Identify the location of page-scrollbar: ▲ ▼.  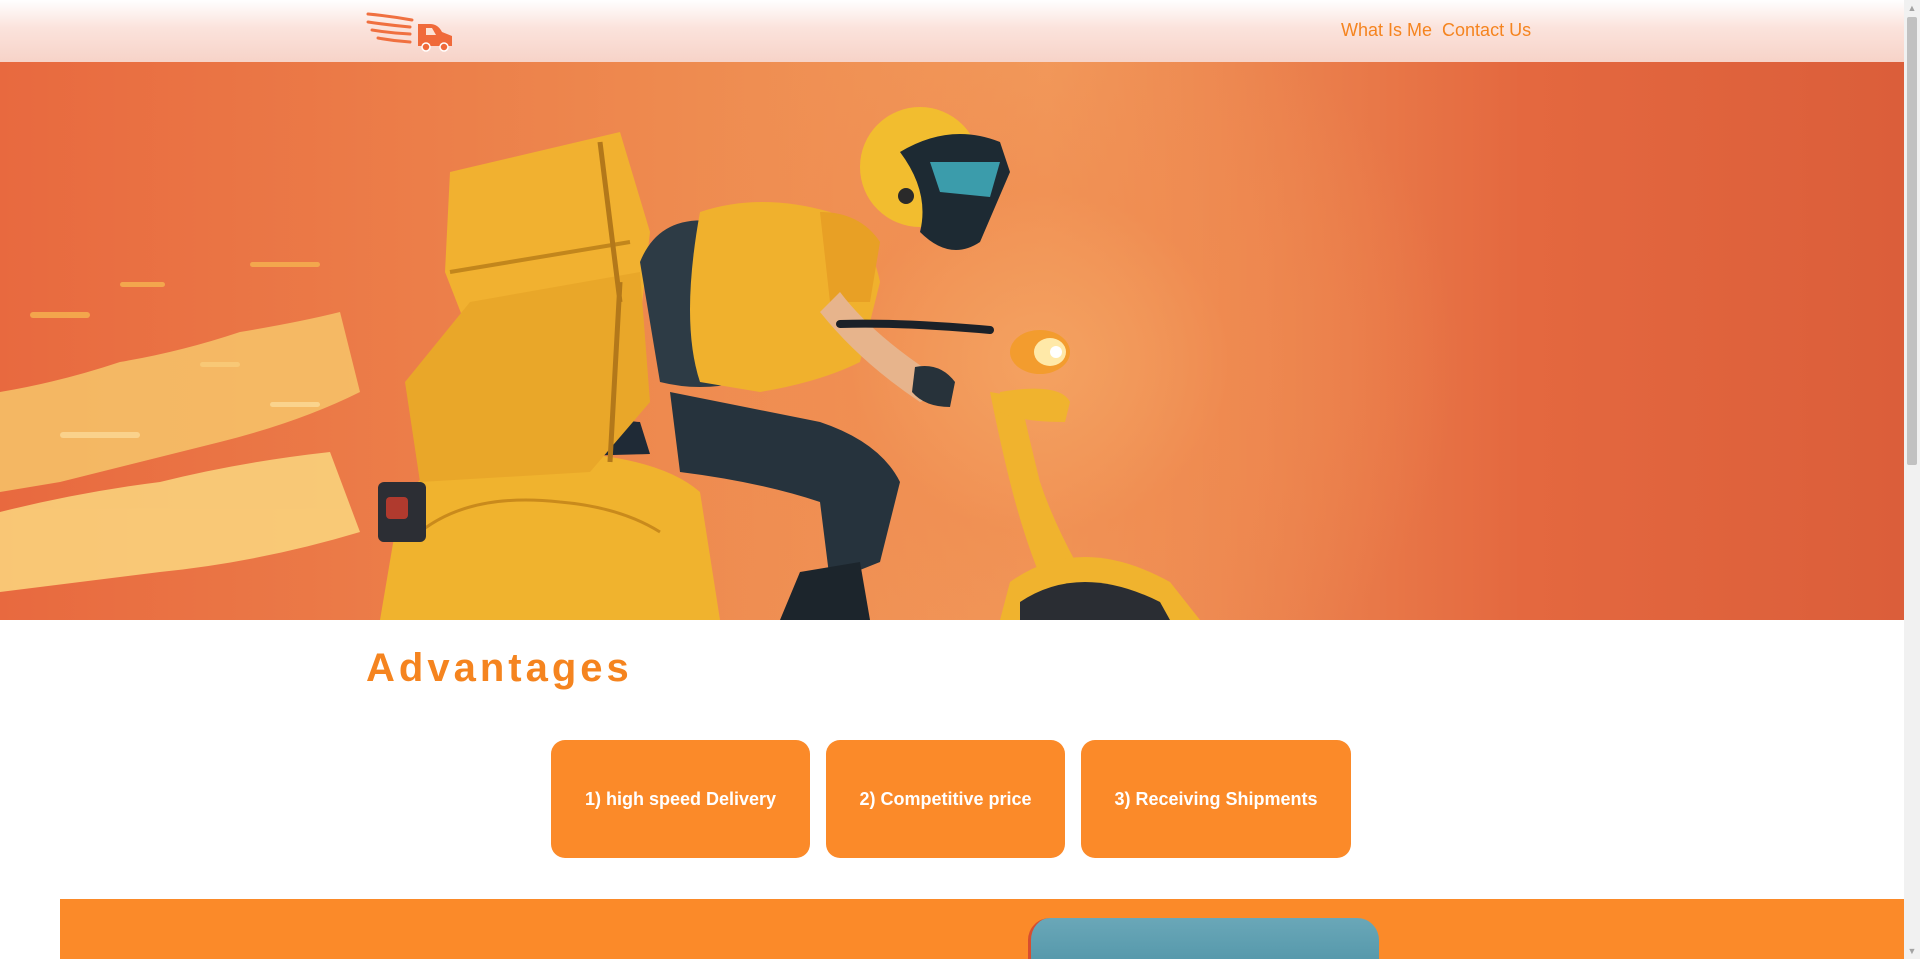
(1912, 479).